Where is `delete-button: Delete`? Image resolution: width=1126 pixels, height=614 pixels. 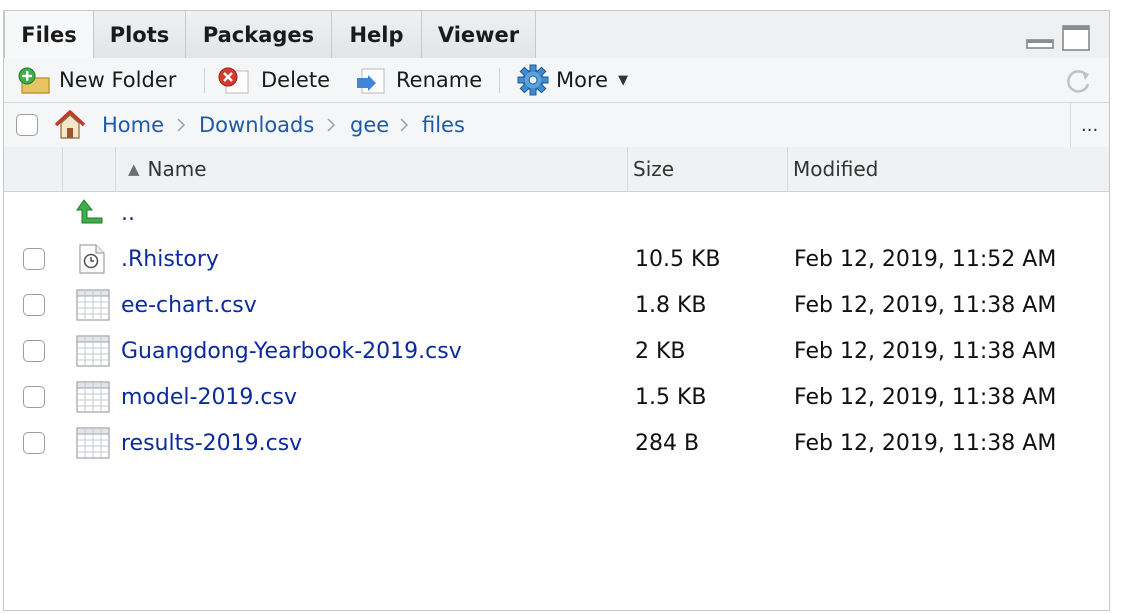 delete-button: Delete is located at coordinates (273, 80).